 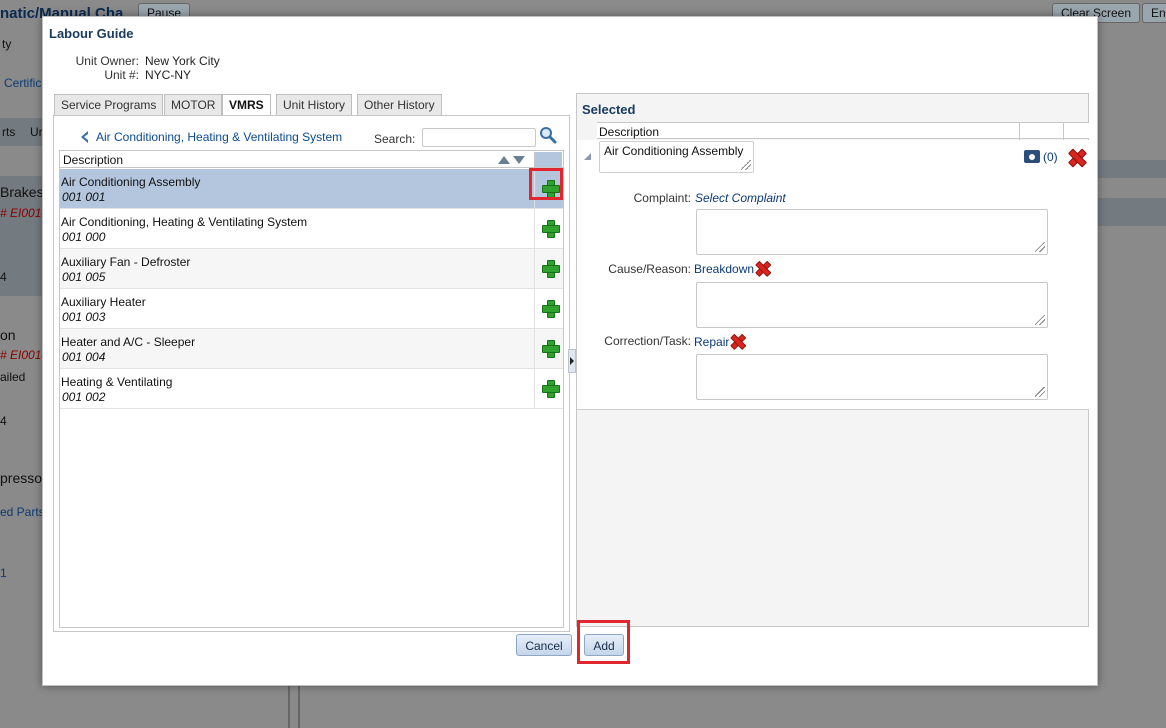 I want to click on remove-item-icon, so click(x=1076, y=157).